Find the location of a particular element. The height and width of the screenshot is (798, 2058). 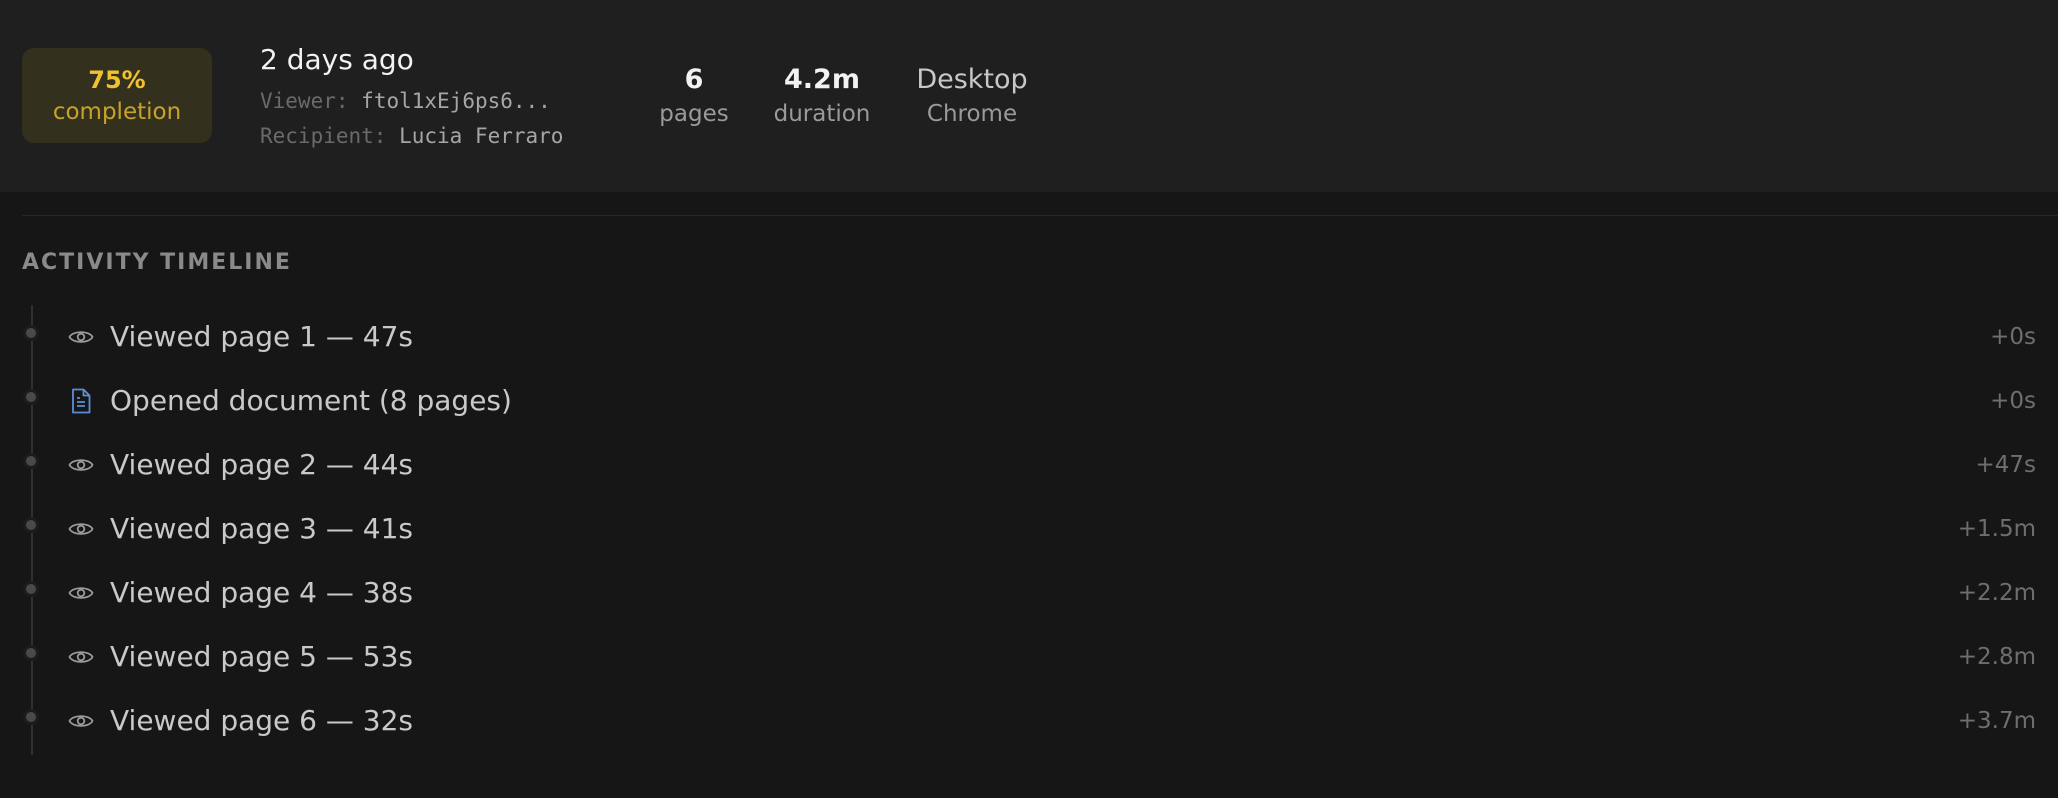

completion-label: completion is located at coordinates (117, 111).